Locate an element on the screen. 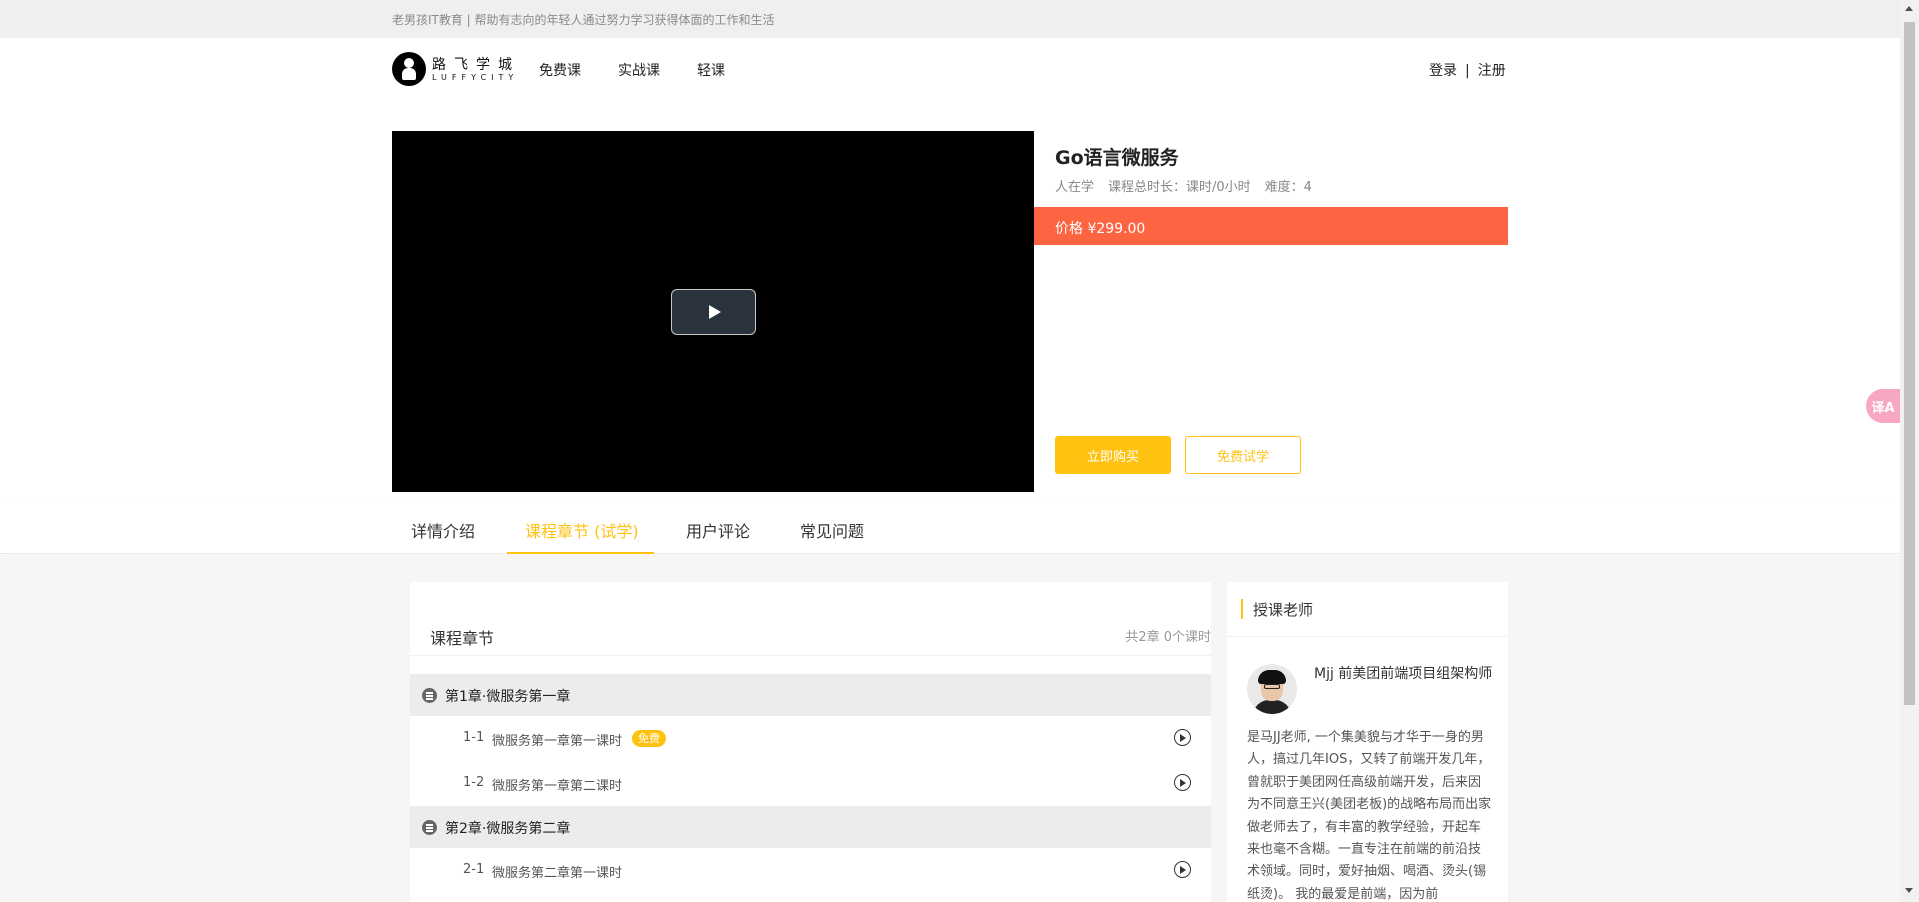 The width and height of the screenshot is (1919, 902). teacher-panel-header: 授课老师 is located at coordinates (1367, 609).